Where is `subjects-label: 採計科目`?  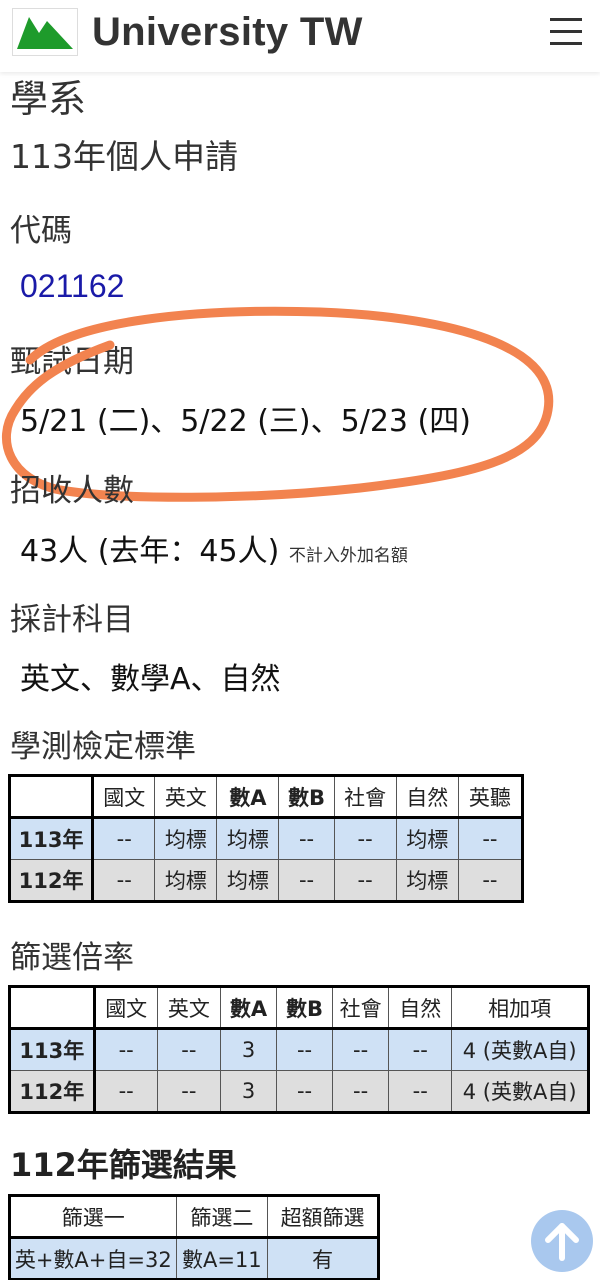 subjects-label: 採計科目 is located at coordinates (72, 620).